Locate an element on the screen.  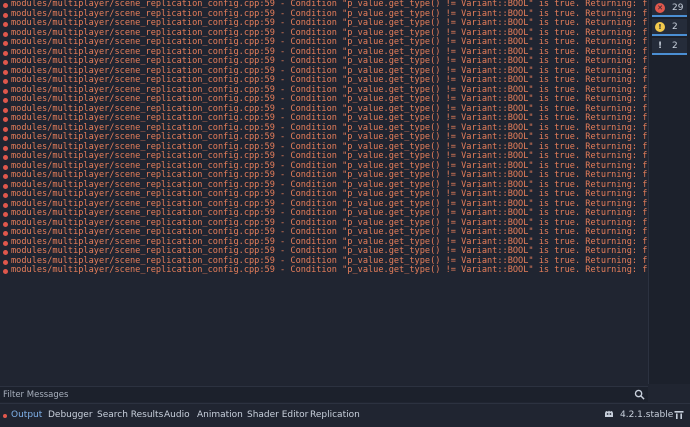
tab-shader-editor: Shader Editor is located at coordinates (277, 415).